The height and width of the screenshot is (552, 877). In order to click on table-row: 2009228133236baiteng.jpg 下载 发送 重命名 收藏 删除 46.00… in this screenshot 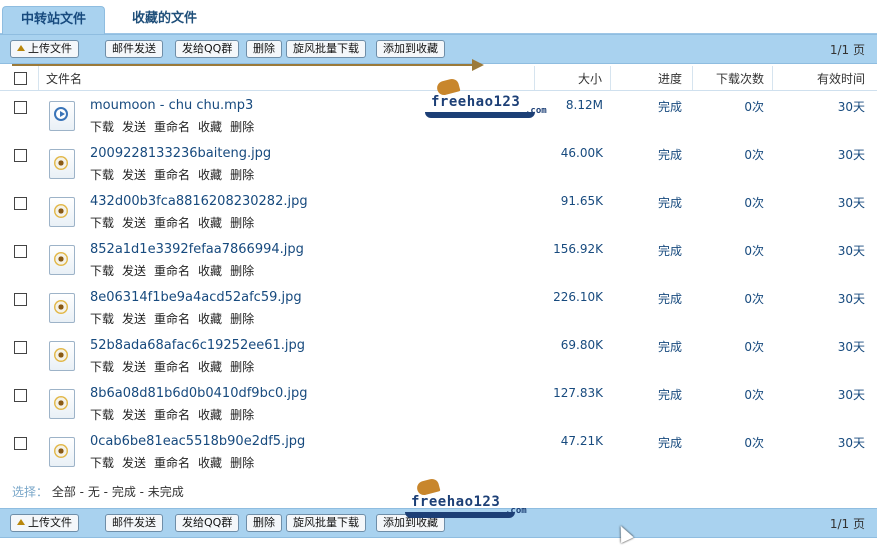, I will do `click(438, 170)`.